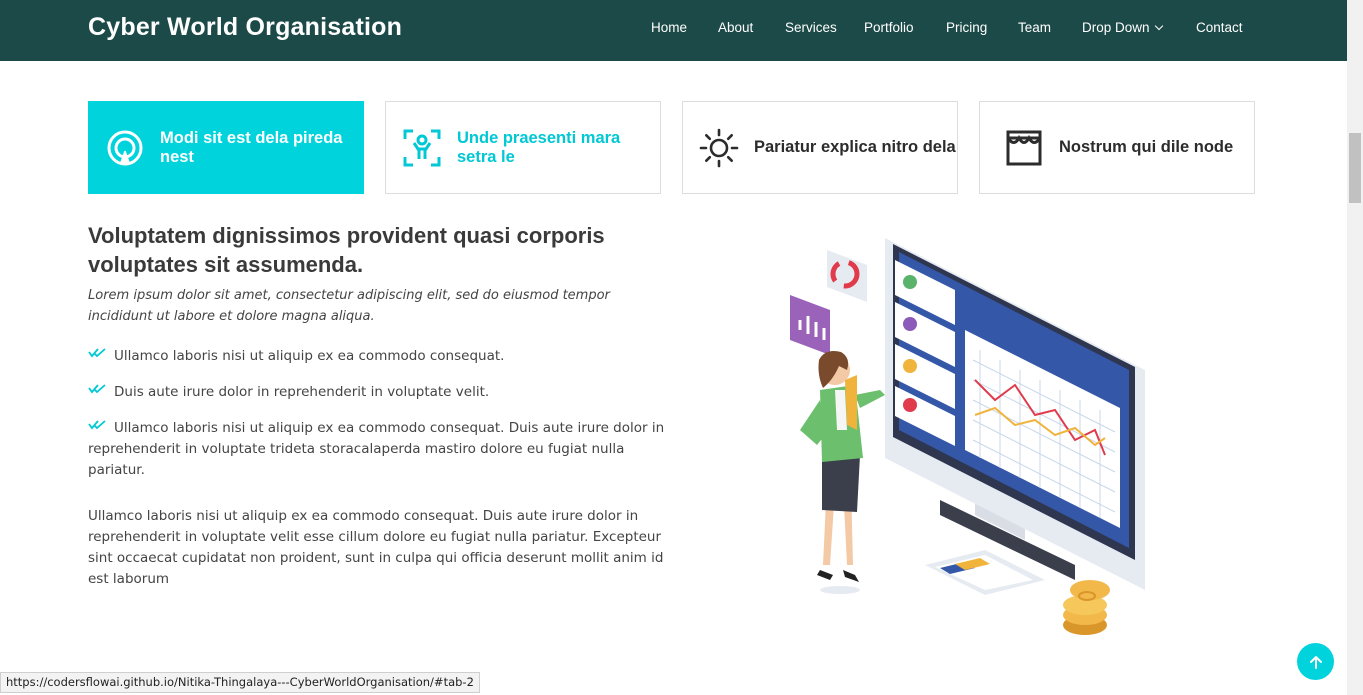 This screenshot has height=695, width=1363. Describe the element at coordinates (1146, 147) in the screenshot. I see `tab-4-label: Nostrum qui dile node` at that location.